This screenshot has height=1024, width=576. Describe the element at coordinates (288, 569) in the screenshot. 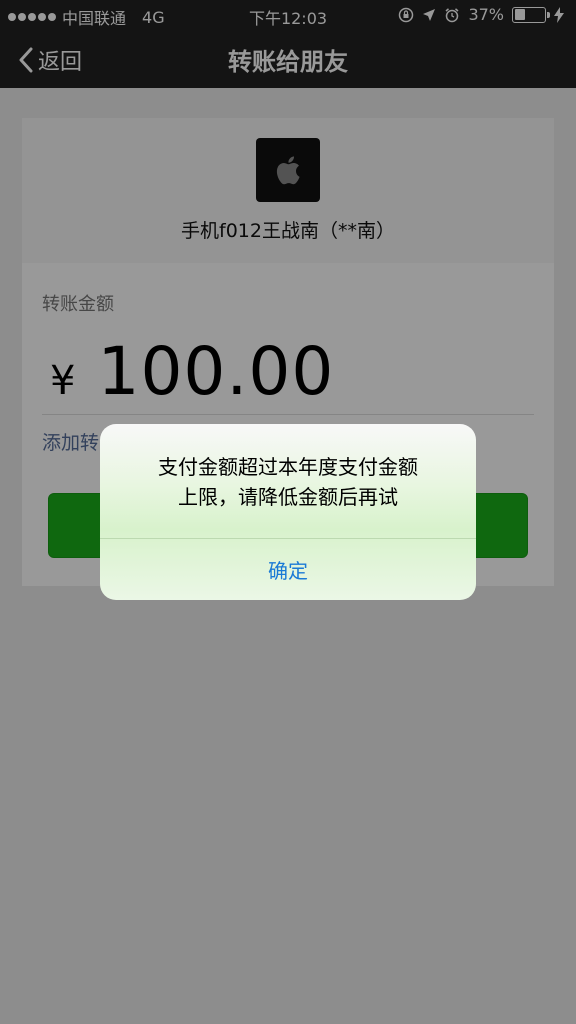

I see `alert-ok-button: 确定` at that location.